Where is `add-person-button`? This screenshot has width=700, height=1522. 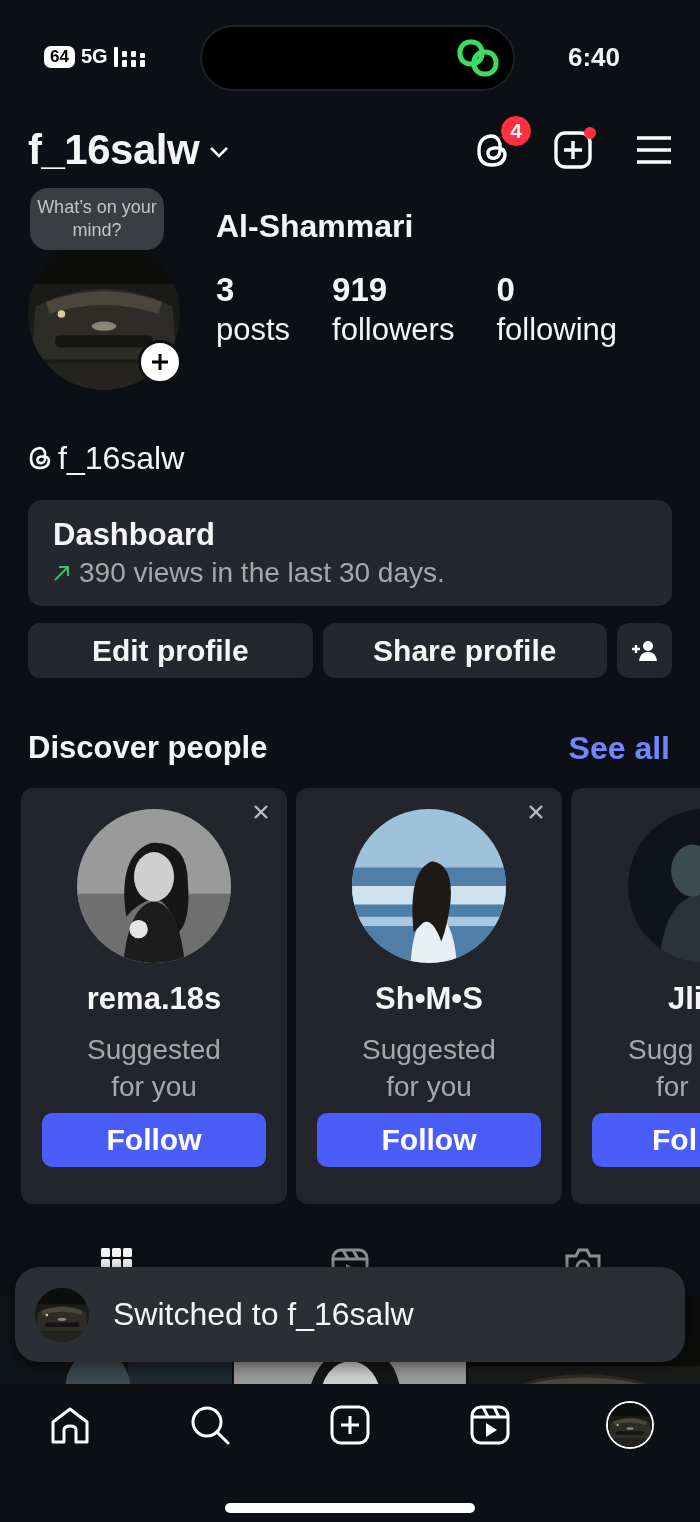 add-person-button is located at coordinates (644, 650).